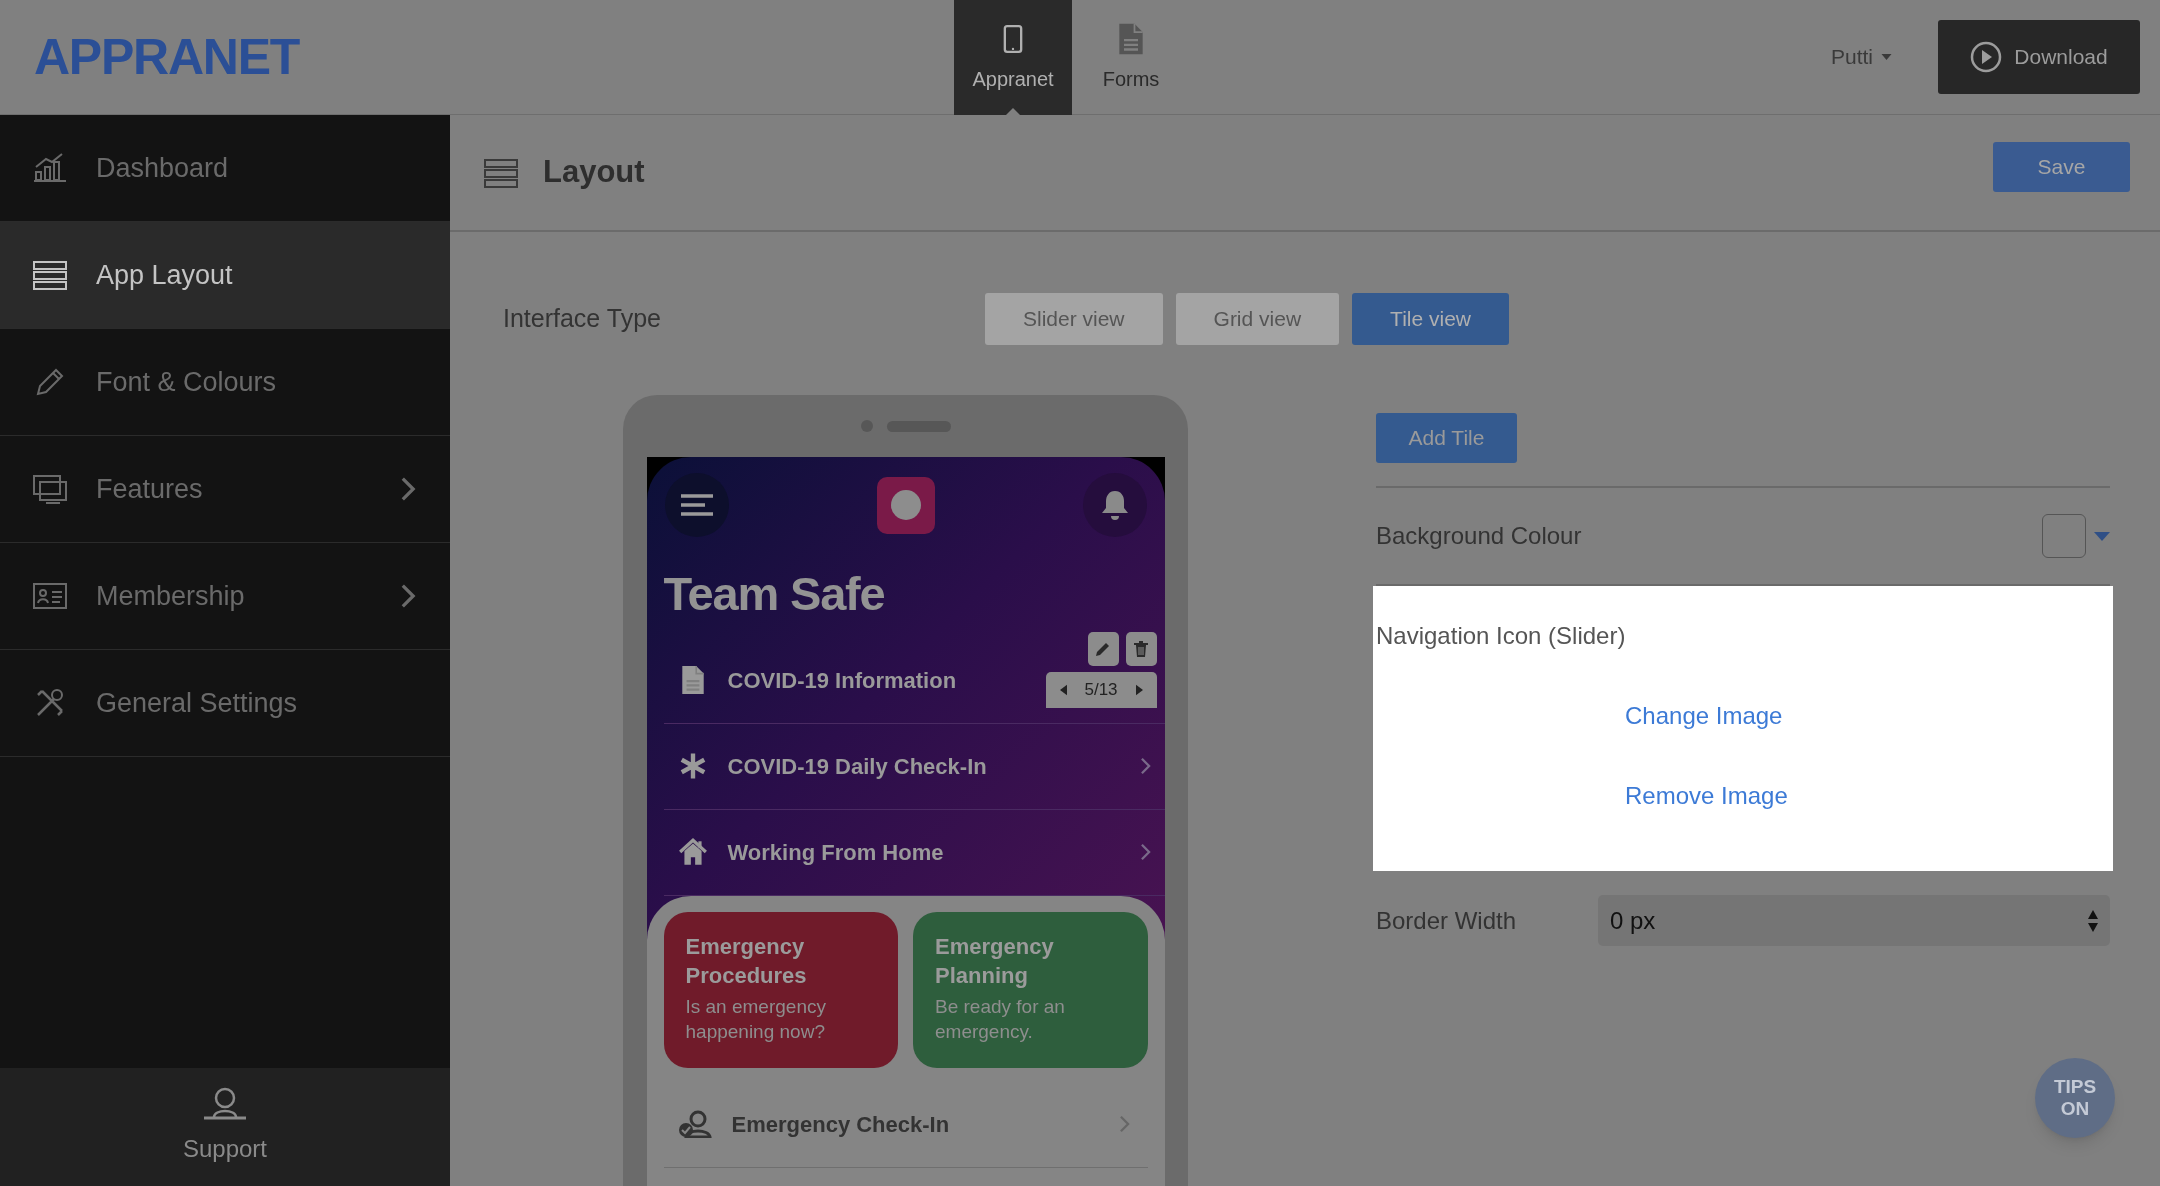 The image size is (2160, 1186). What do you see at coordinates (1854, 920) in the screenshot?
I see `border-width-select: 0 px` at bounding box center [1854, 920].